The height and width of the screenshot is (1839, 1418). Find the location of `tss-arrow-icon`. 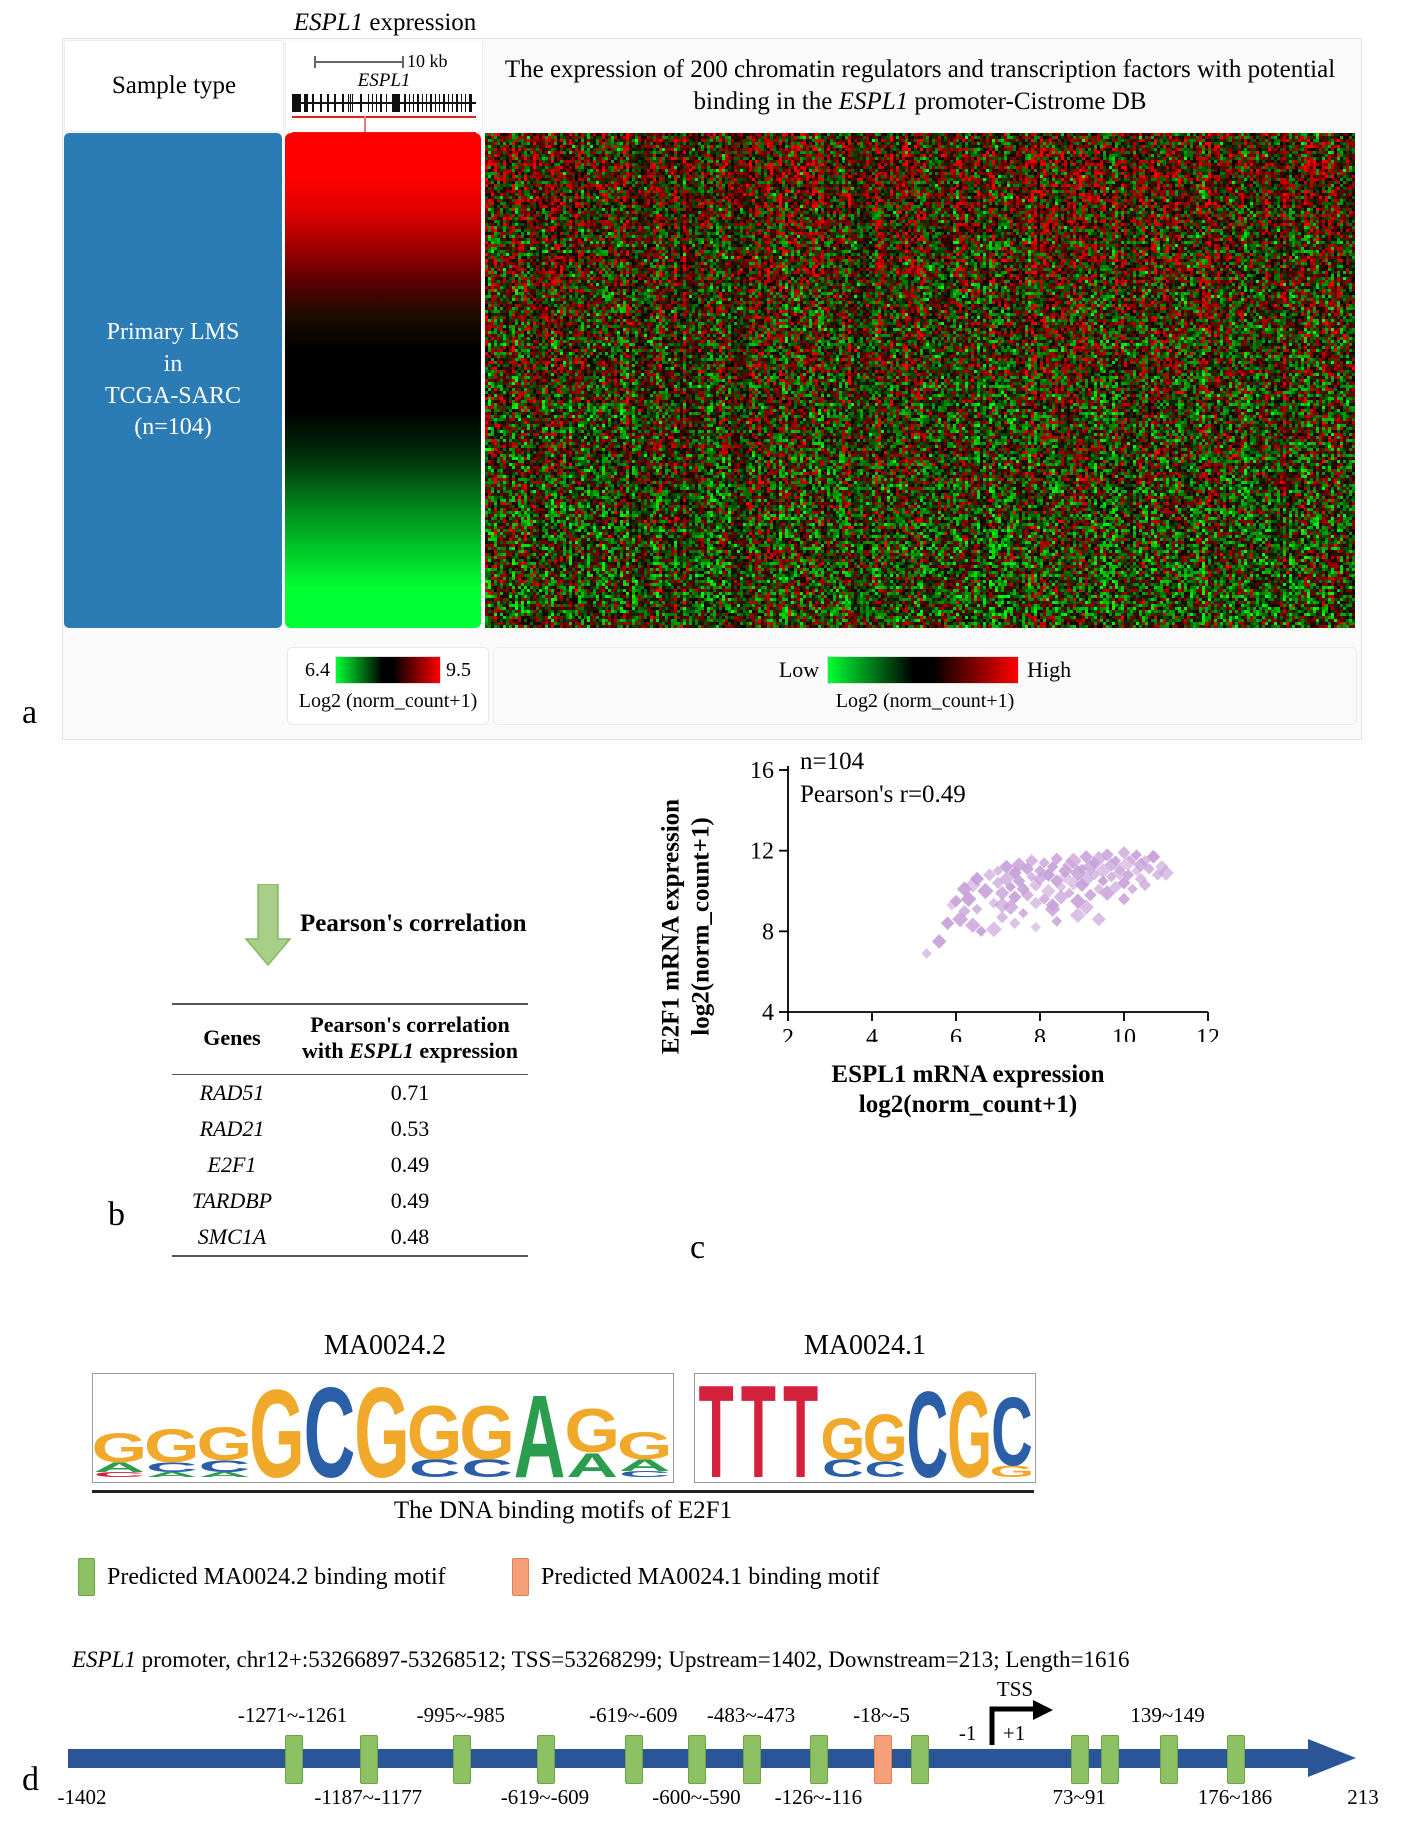

tss-arrow-icon is located at coordinates (1021, 1722).